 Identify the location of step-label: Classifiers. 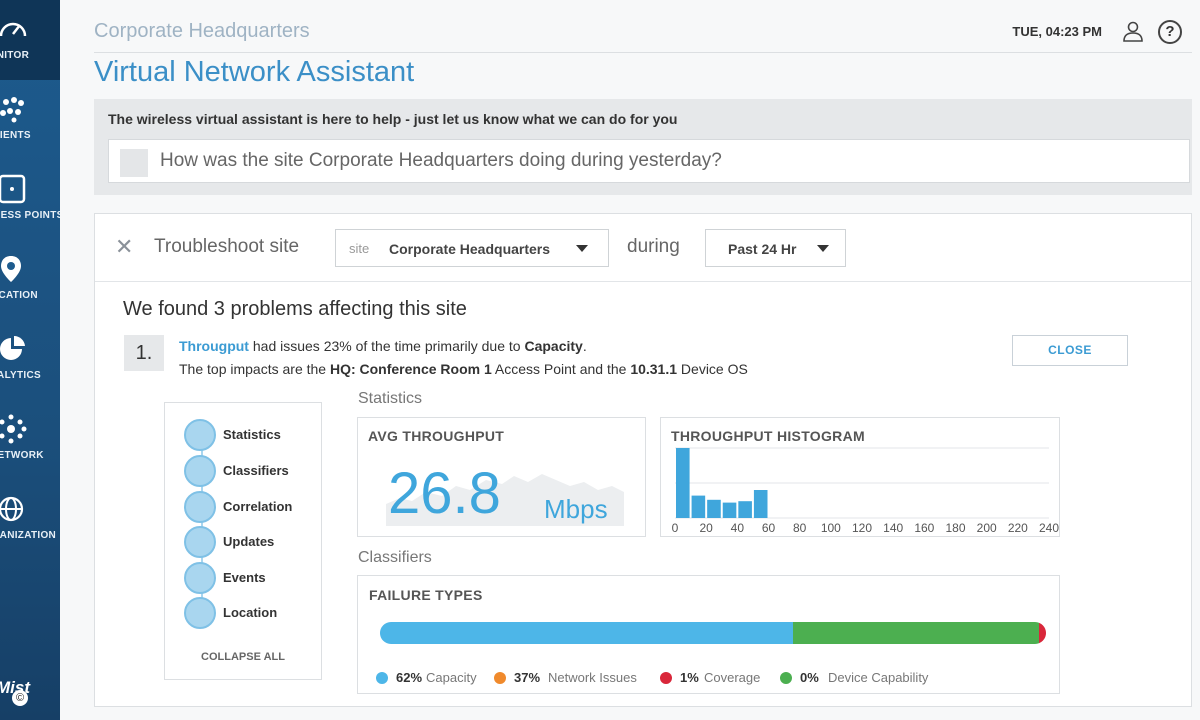
(256, 470).